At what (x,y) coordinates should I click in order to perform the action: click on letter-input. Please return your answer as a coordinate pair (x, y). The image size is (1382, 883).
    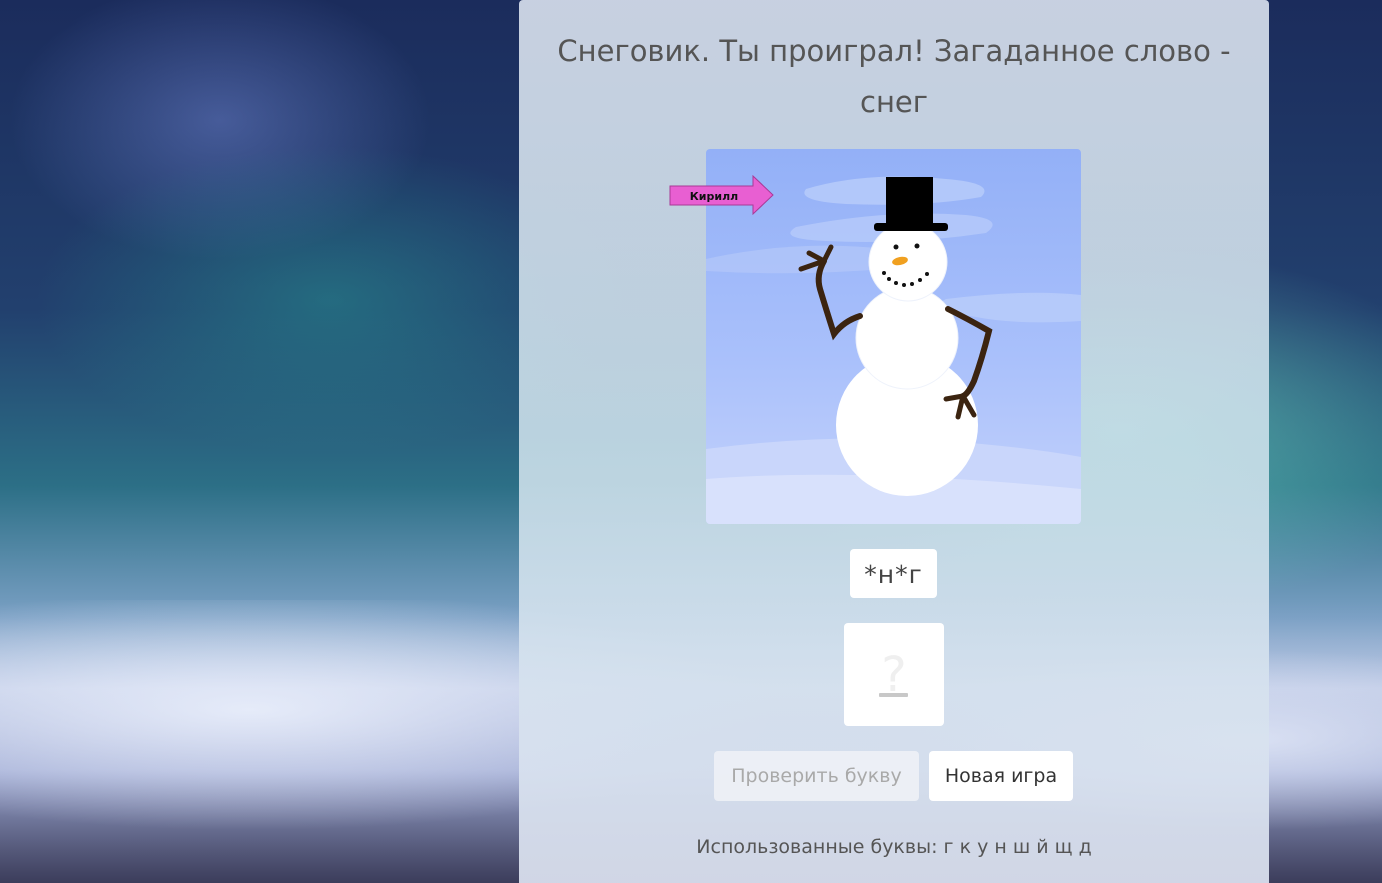
    Looking at the image, I should click on (894, 674).